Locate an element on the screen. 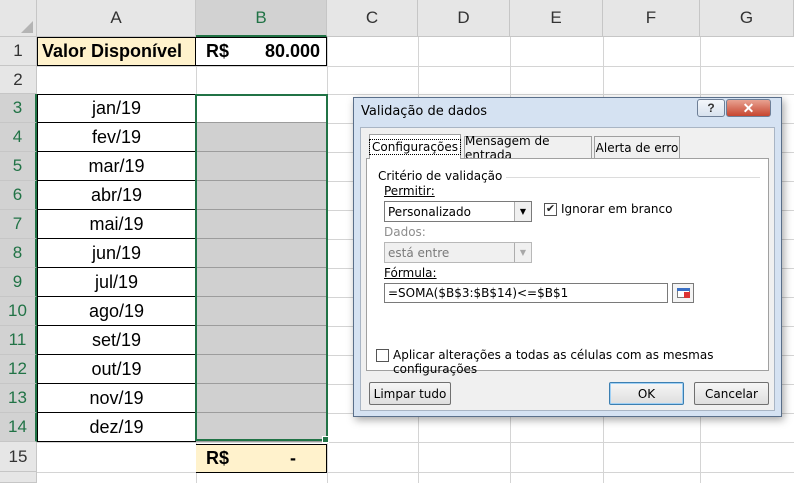 This screenshot has height=483, width=794. clear-all-button: Limpar tudo is located at coordinates (410, 393).